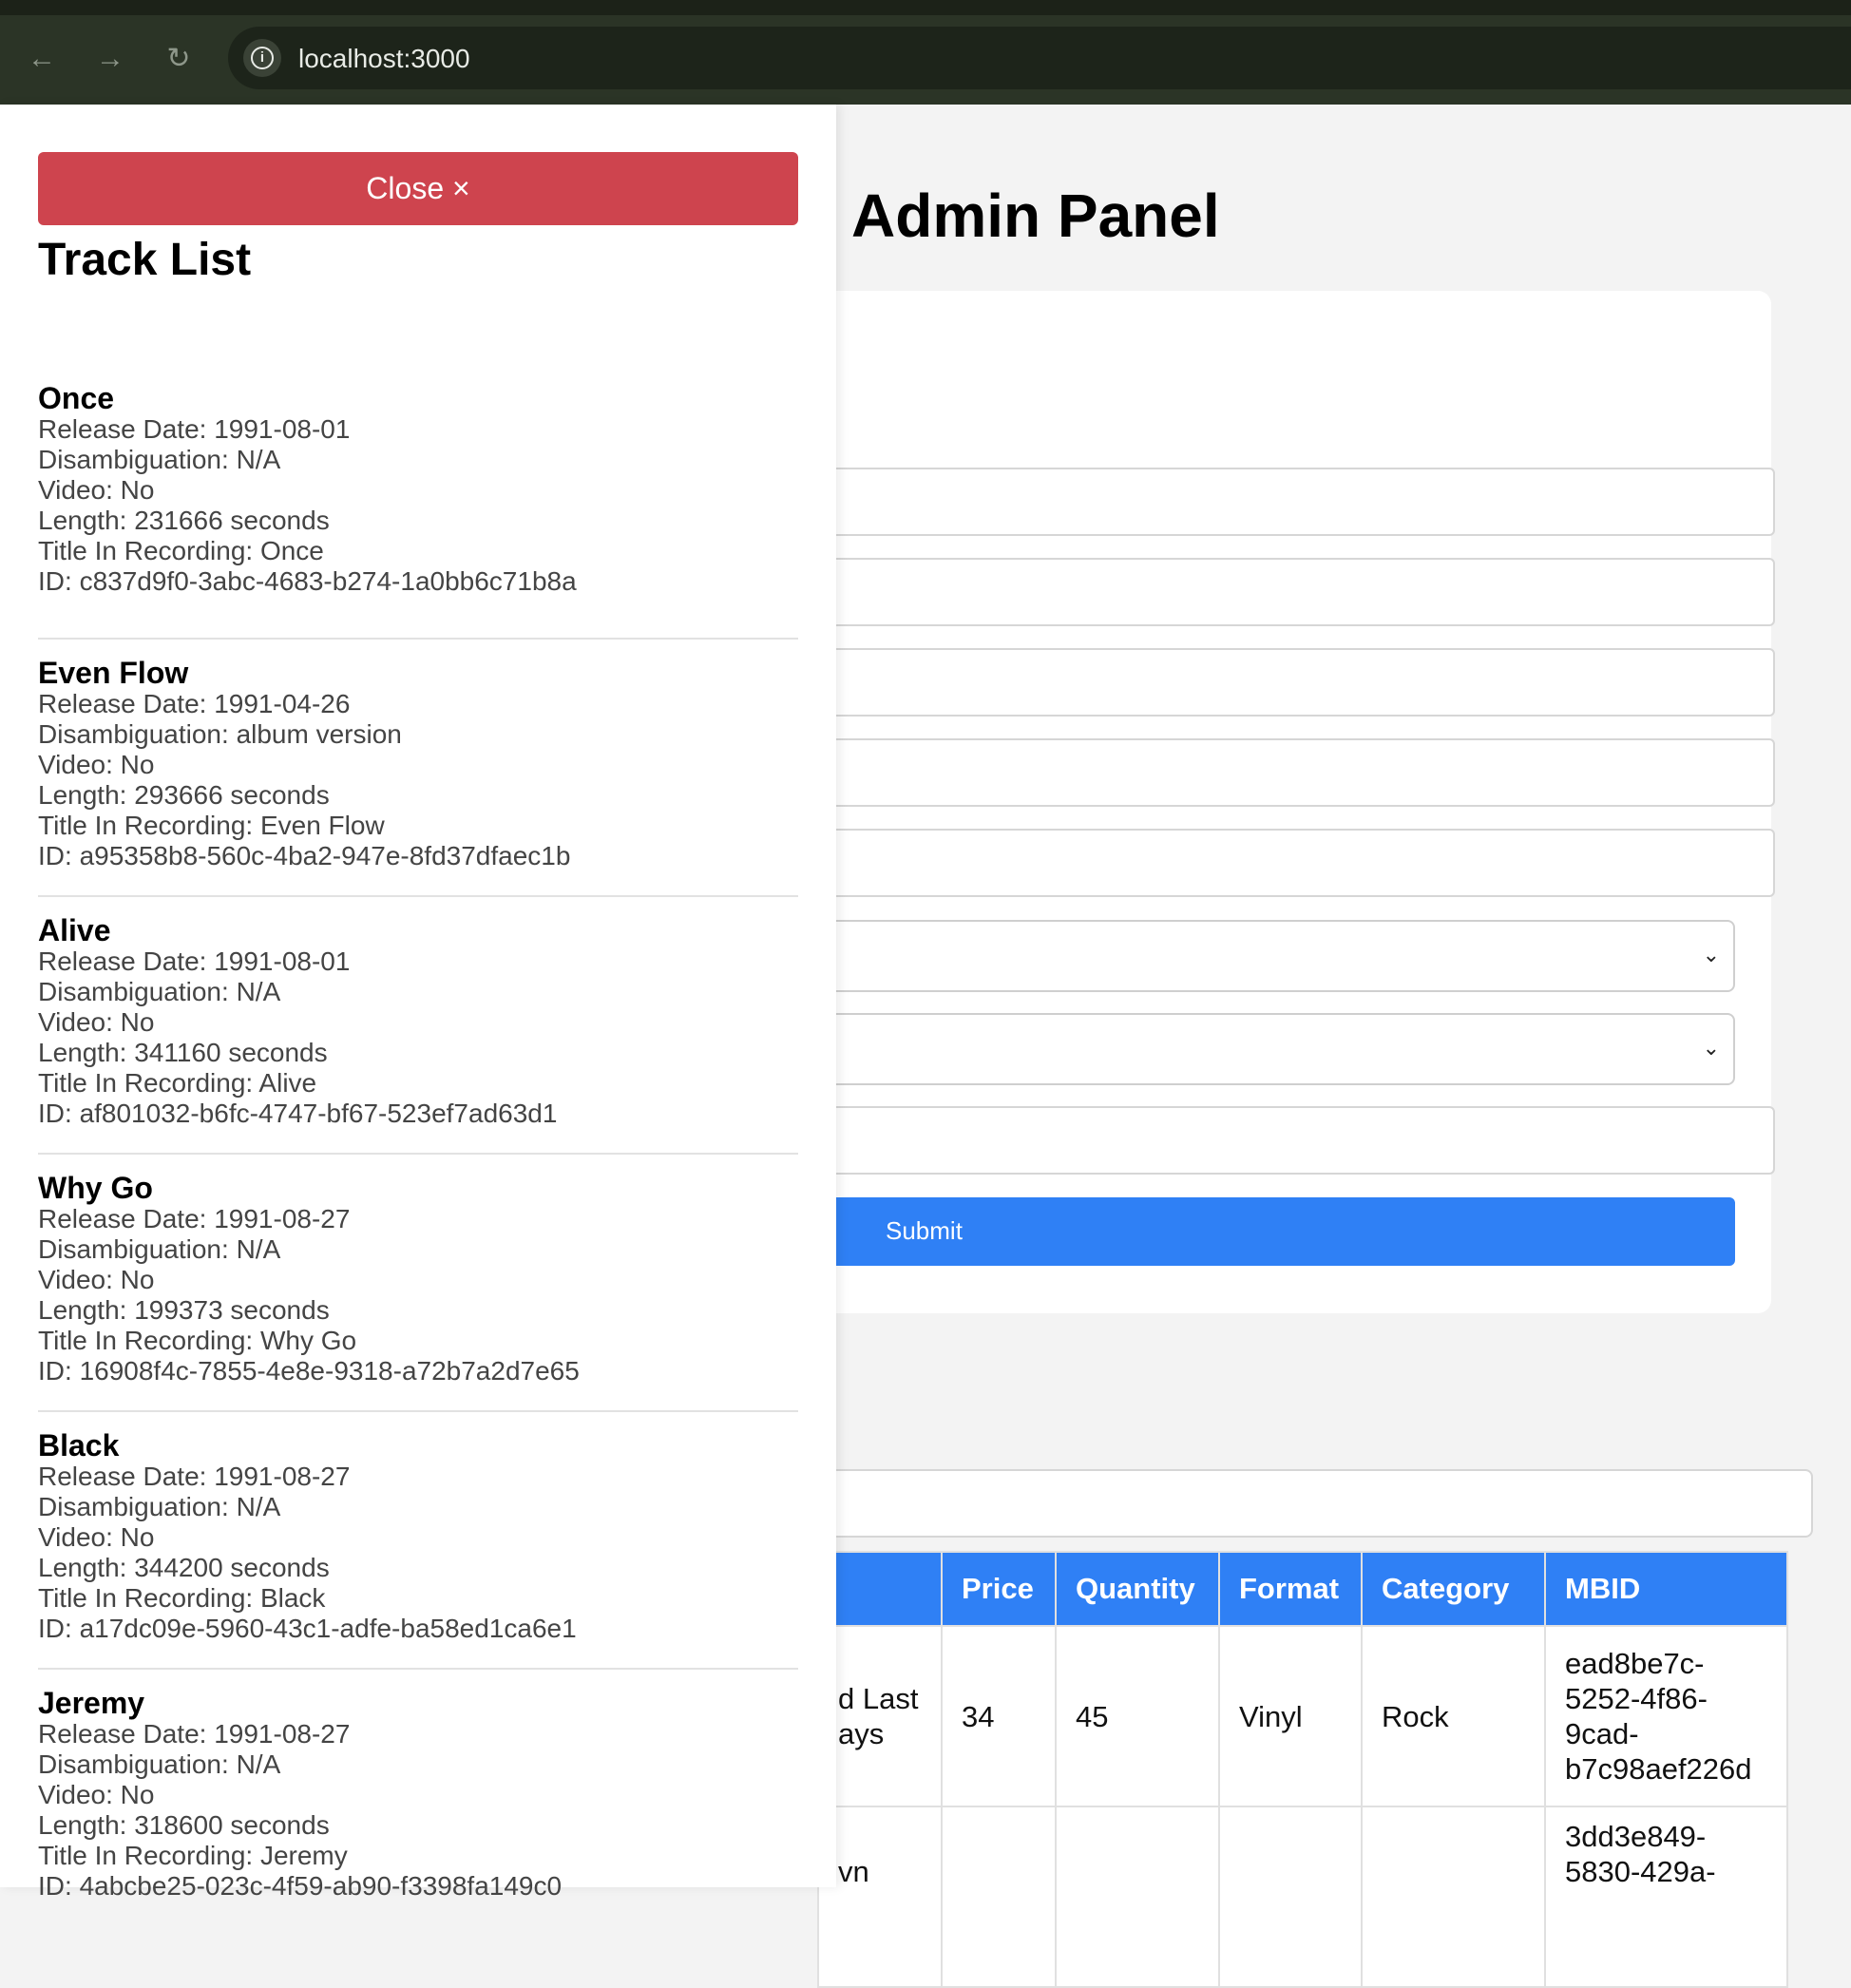 This screenshot has width=1851, height=1988. Describe the element at coordinates (880, 1716) in the screenshot. I see `cell-title: d Last ays` at that location.